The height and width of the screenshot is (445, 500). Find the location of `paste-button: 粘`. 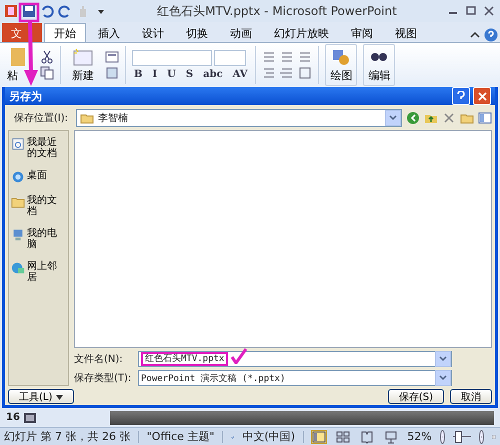

paste-button: 粘 is located at coordinates (20, 65).